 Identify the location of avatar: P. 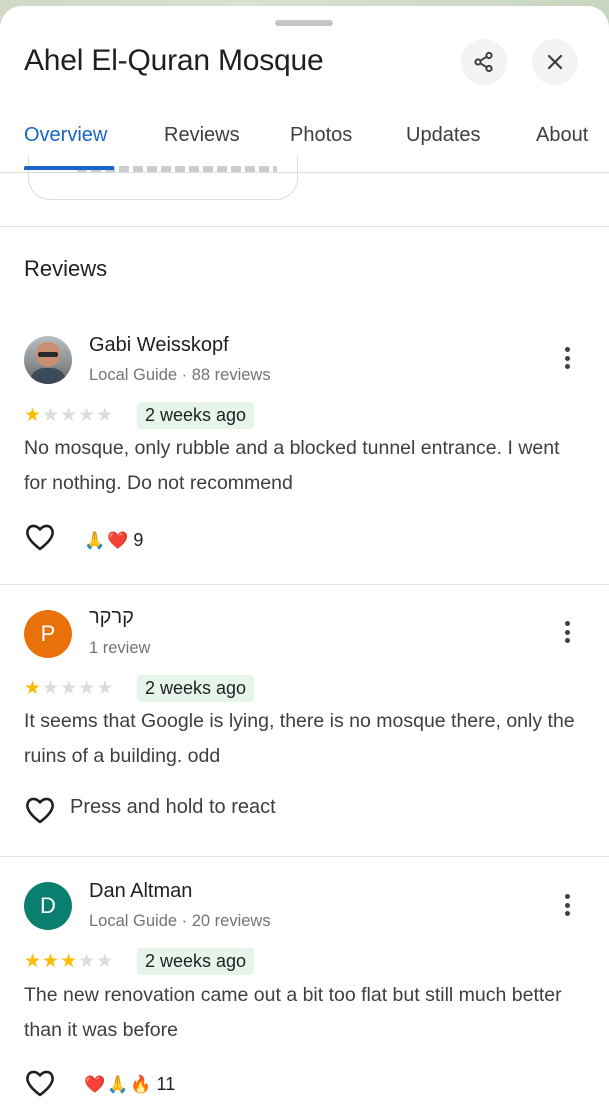
(48, 634).